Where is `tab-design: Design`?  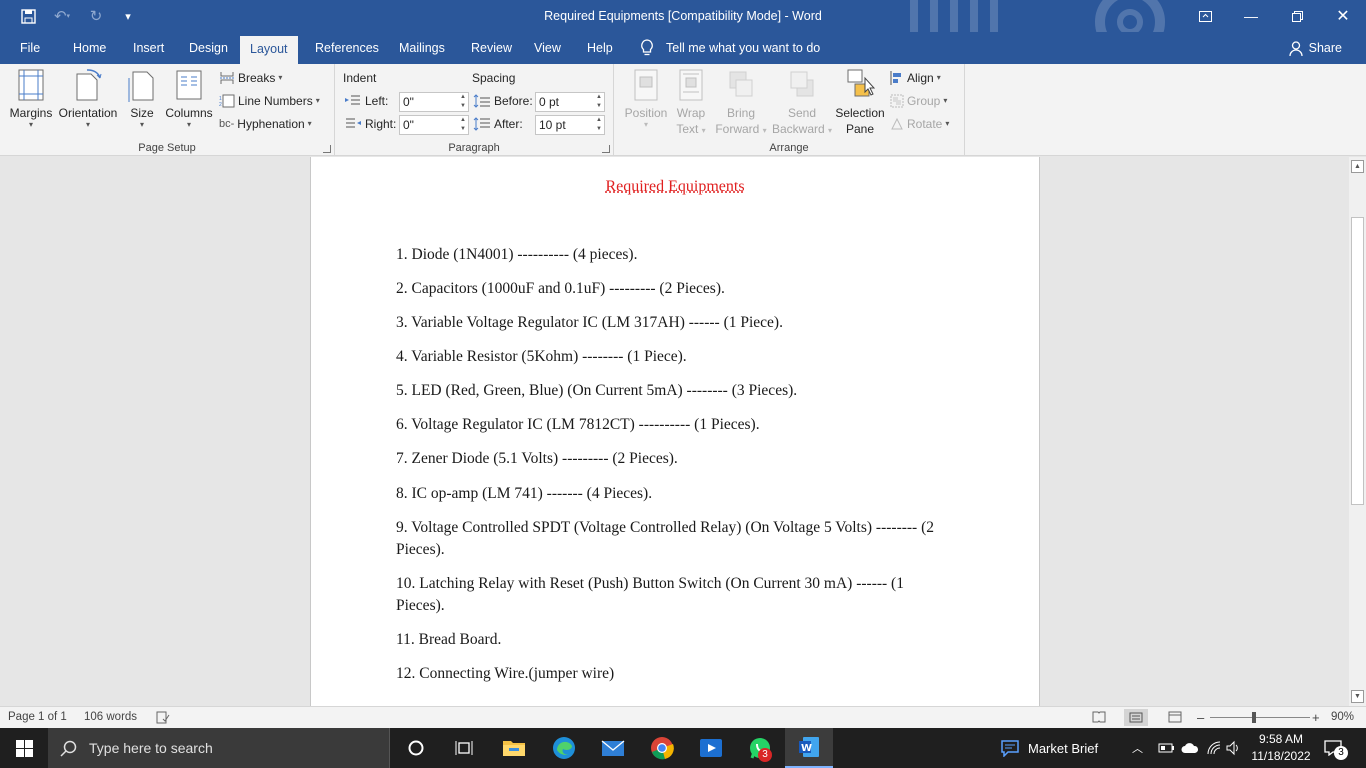 tab-design: Design is located at coordinates (208, 48).